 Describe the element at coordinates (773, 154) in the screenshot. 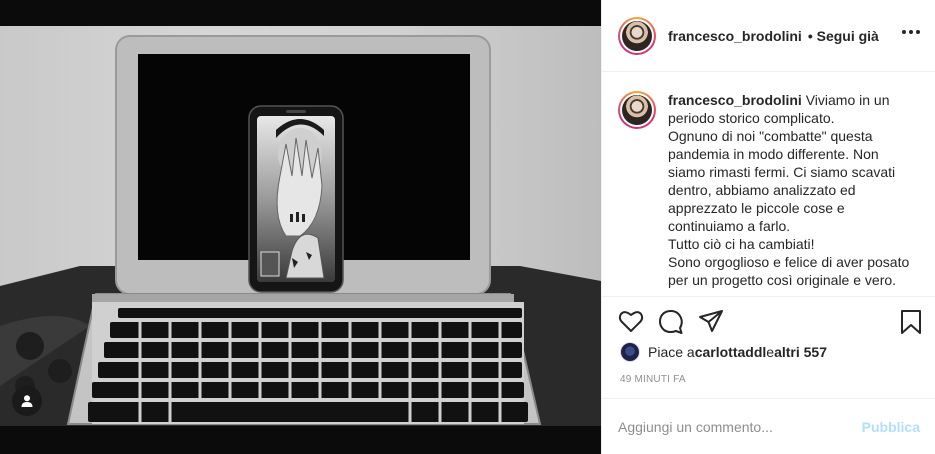

I see `caption-line: pandemia in modo differente. Non` at that location.